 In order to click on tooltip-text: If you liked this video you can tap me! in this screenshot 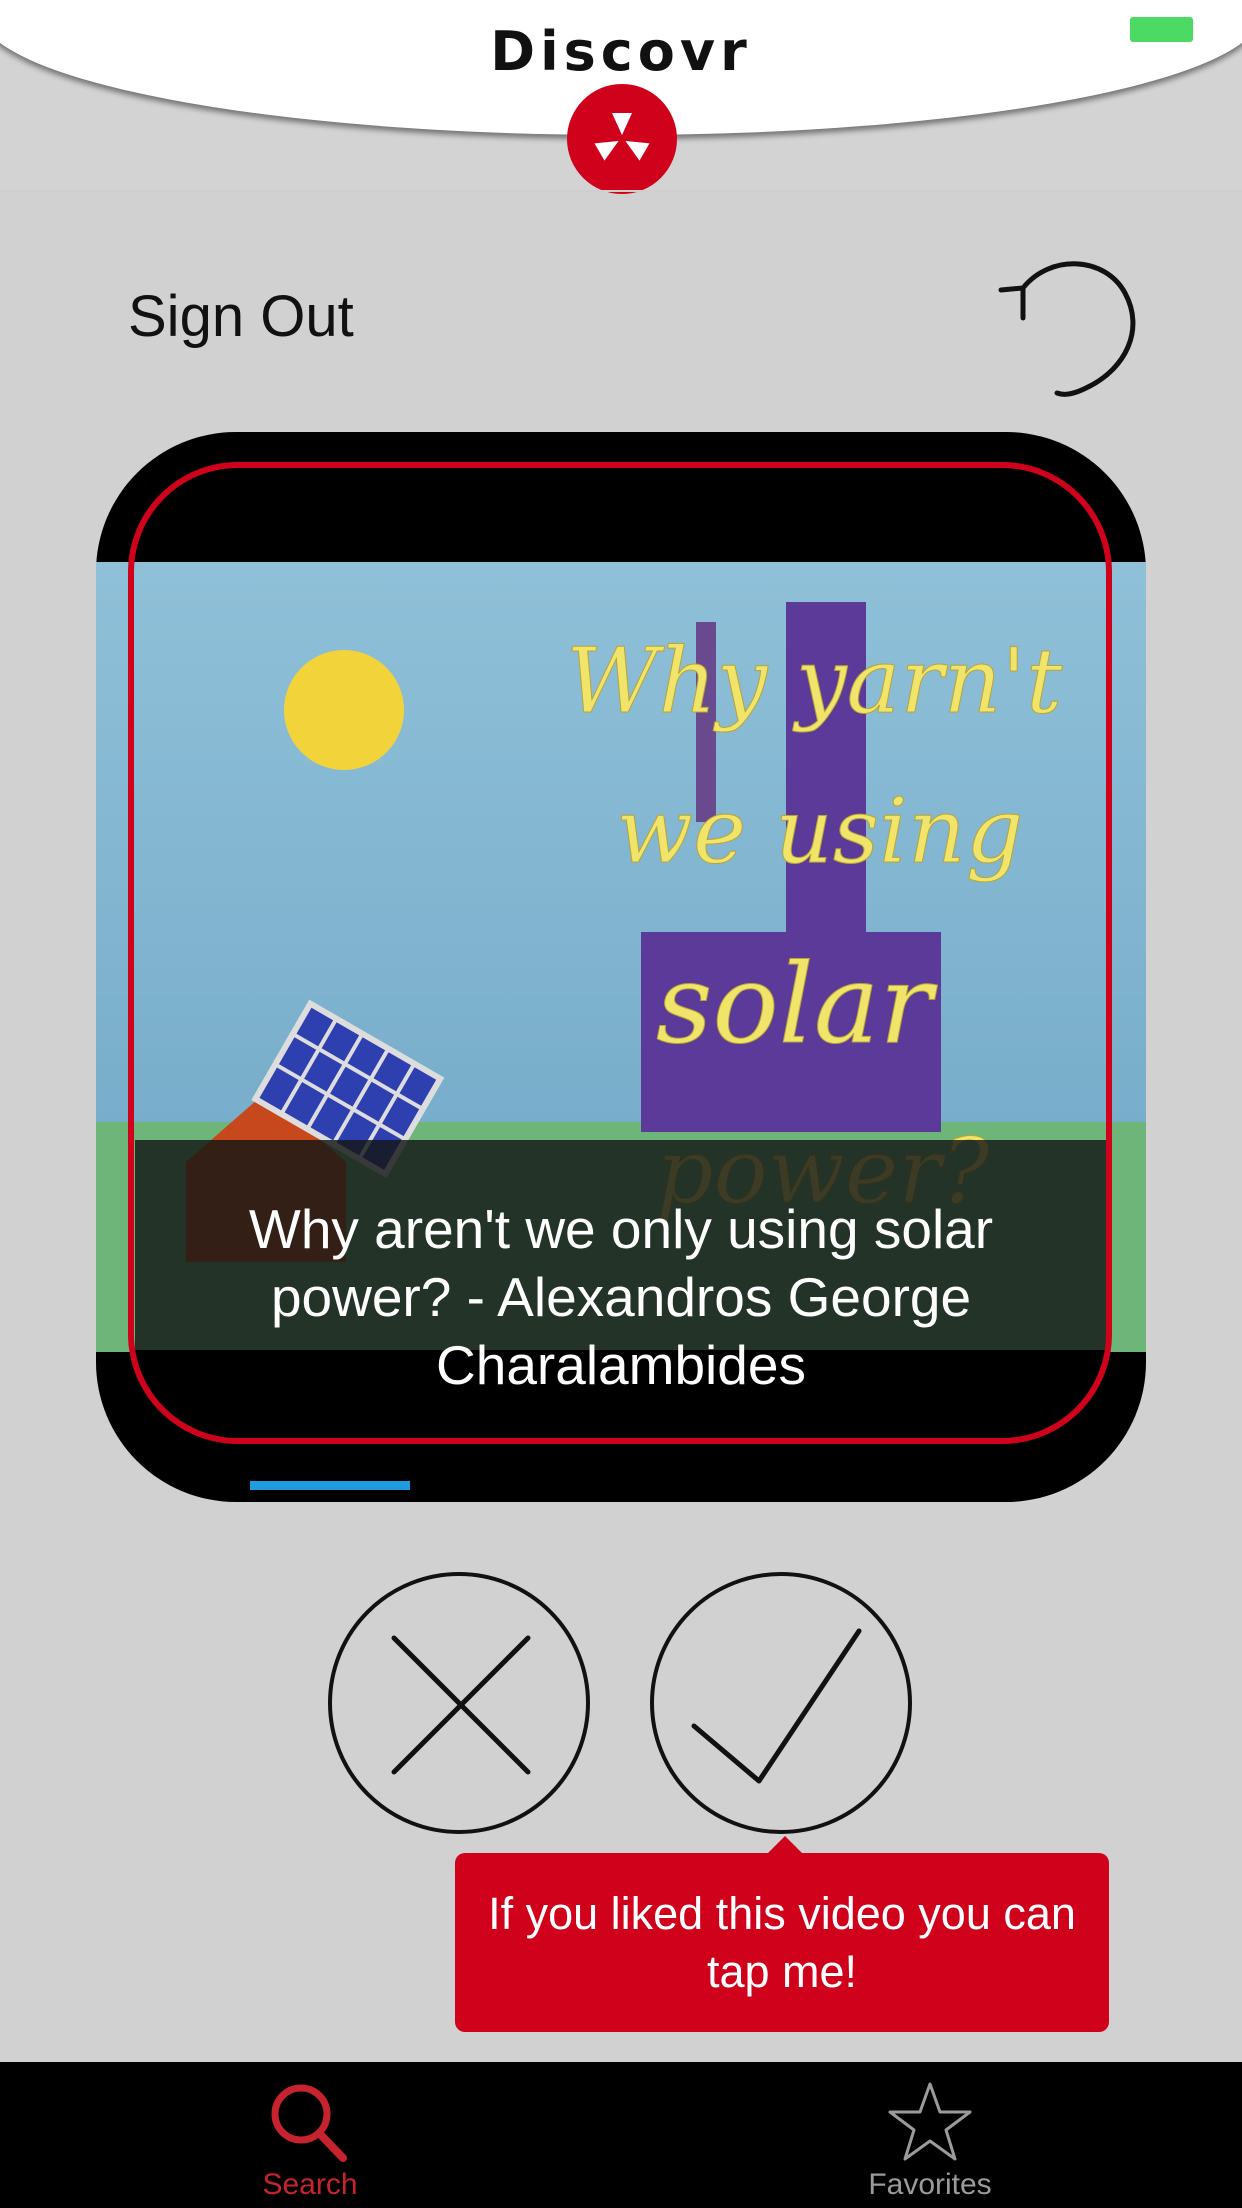, I will do `click(782, 1942)`.